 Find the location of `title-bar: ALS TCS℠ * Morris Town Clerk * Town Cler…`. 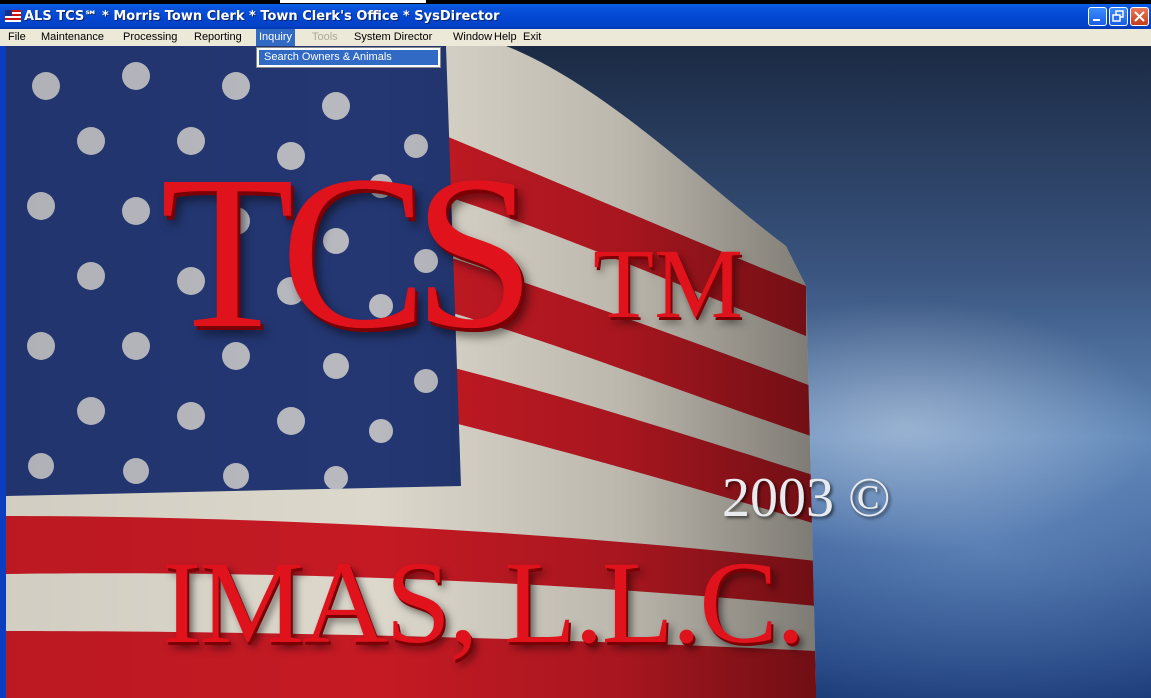

title-bar: ALS TCS℠ * Morris Town Clerk * Town Cler… is located at coordinates (575, 16).